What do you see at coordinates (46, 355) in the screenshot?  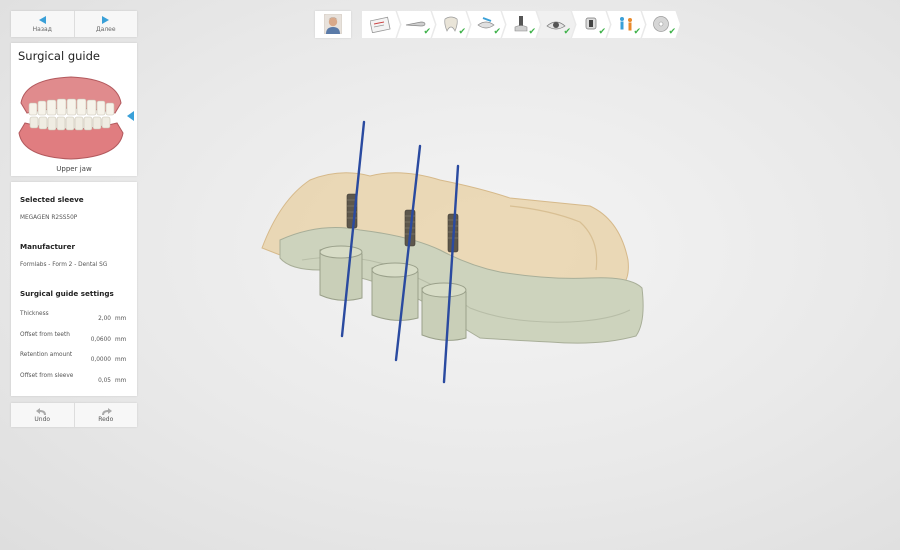 I see `retention-label: Retention amount` at bounding box center [46, 355].